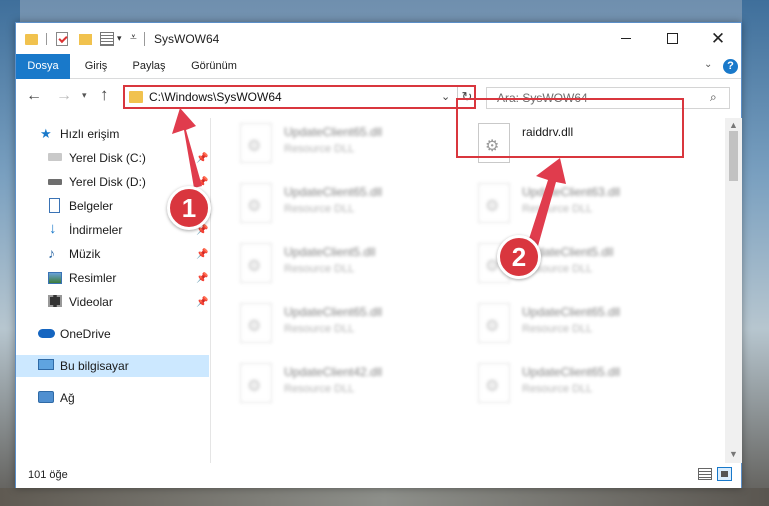 Image resolution: width=769 pixels, height=506 pixels. I want to click on cloud-icon, so click(46, 333).